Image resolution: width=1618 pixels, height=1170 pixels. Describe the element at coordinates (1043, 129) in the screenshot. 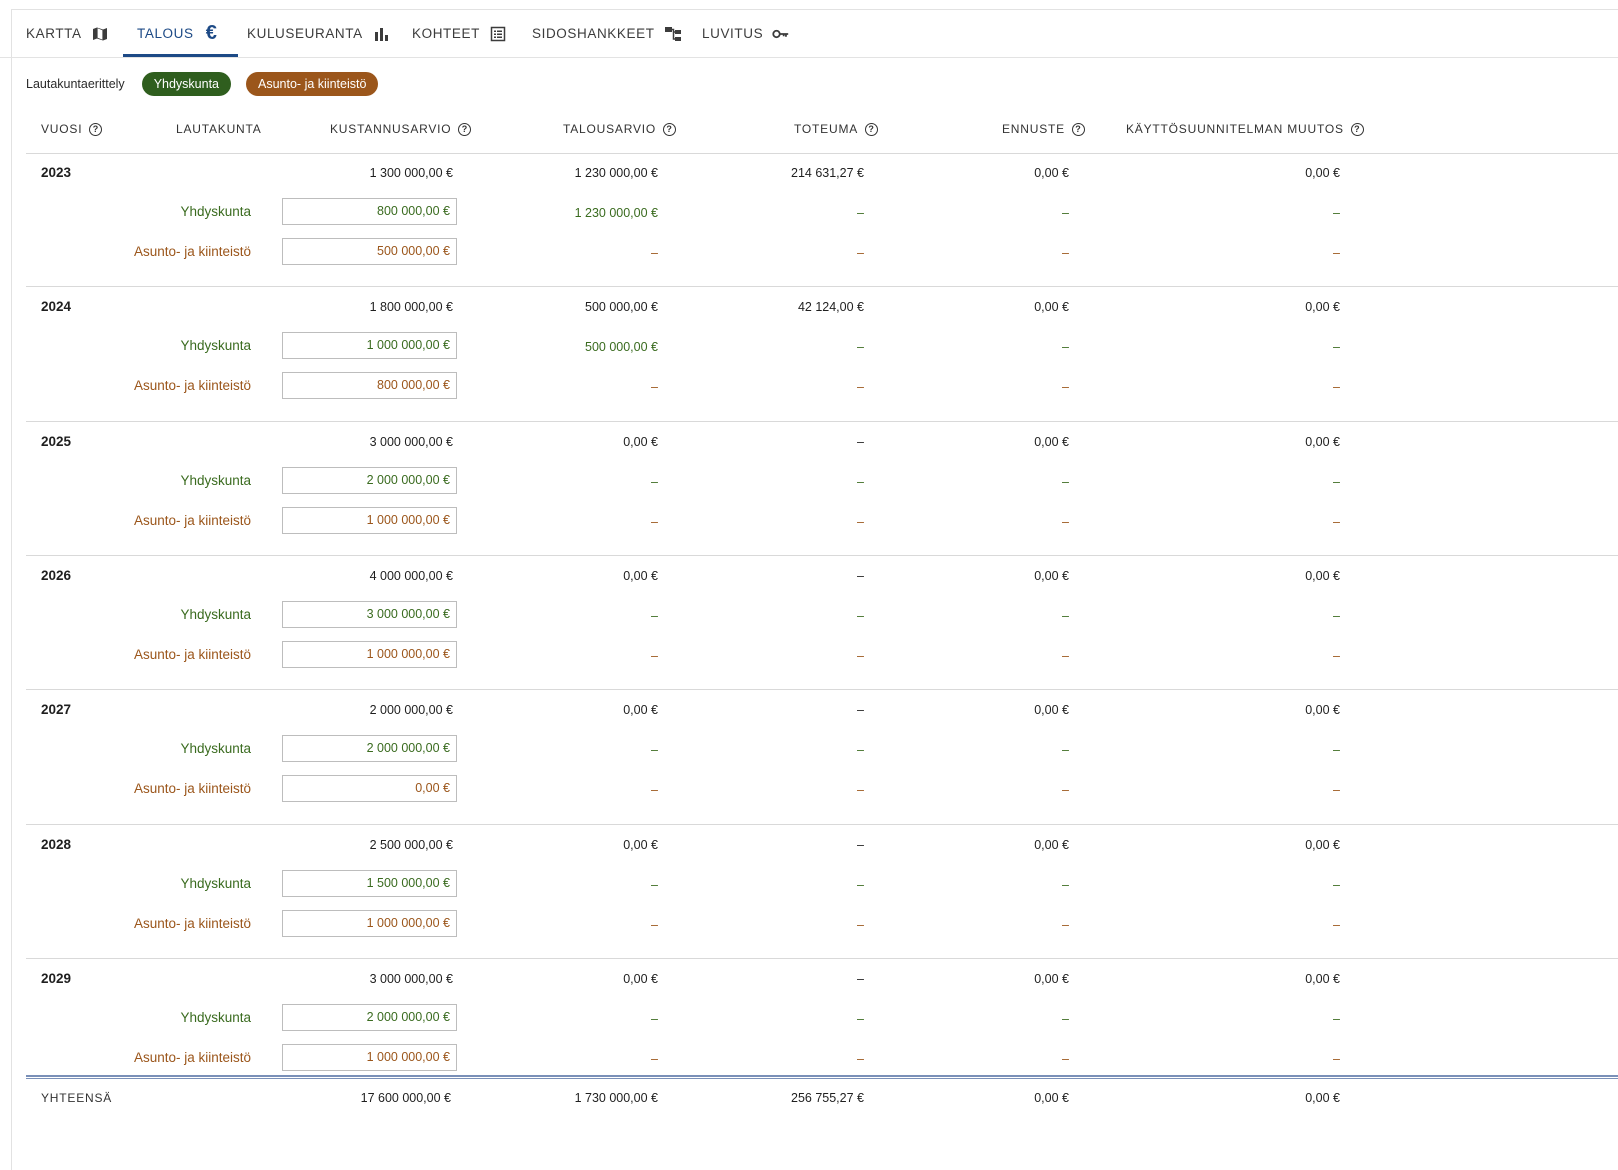

I see `header-ennuste: ENNUSTE?` at that location.